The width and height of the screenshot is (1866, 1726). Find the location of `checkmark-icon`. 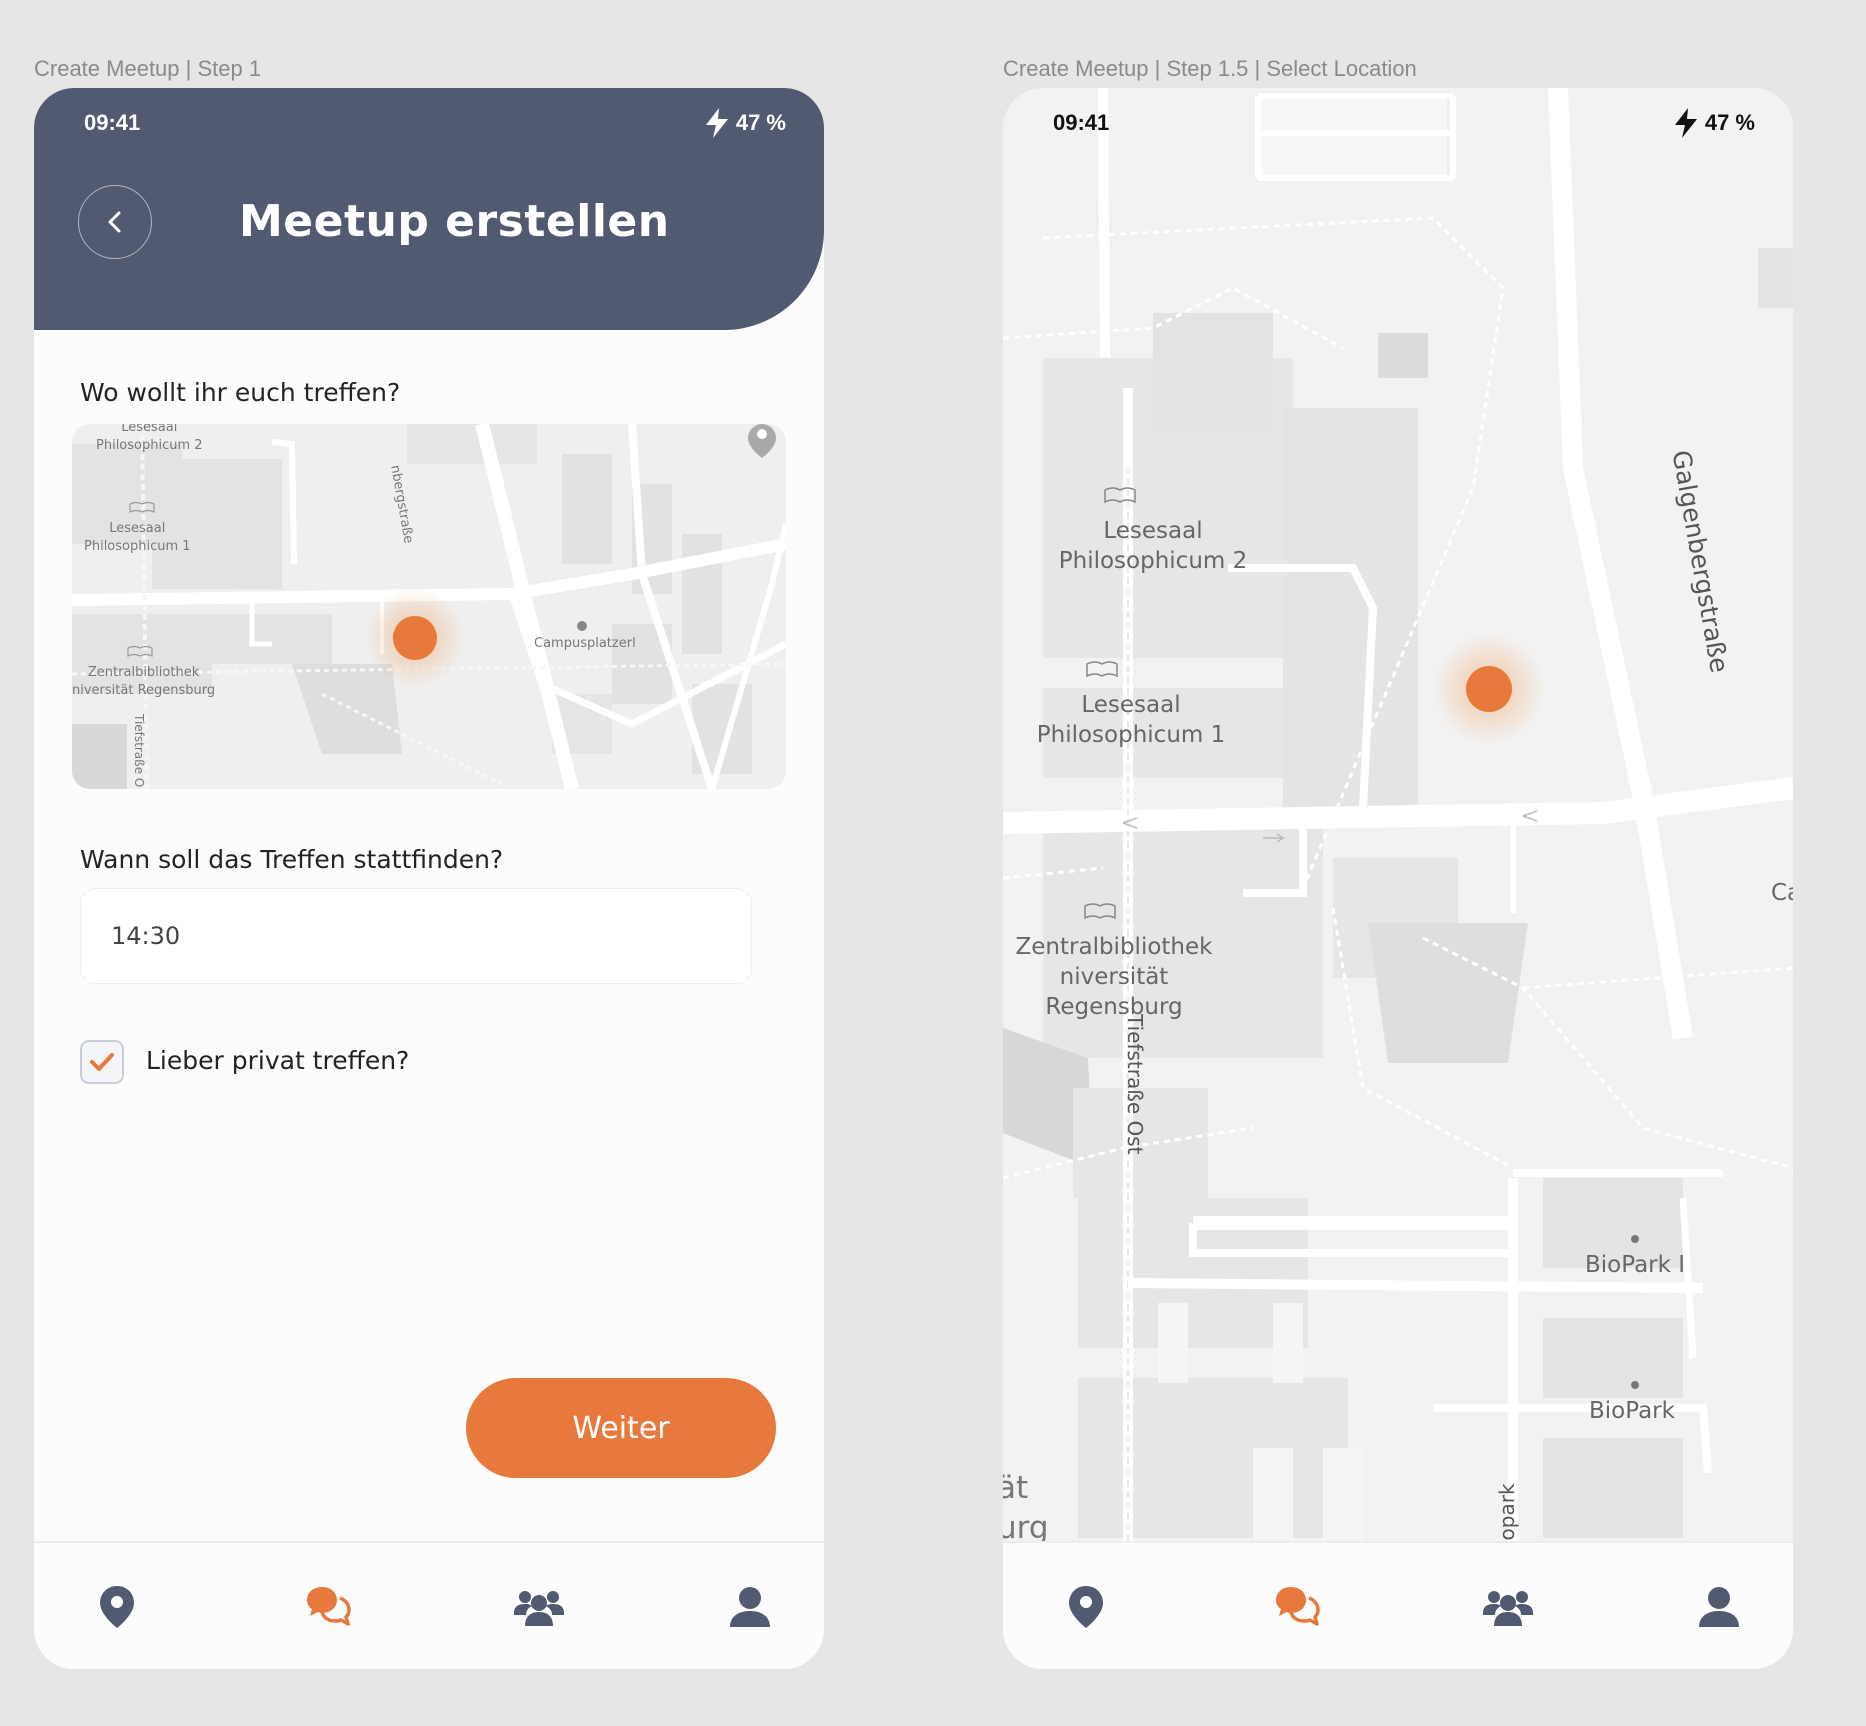

checkmark-icon is located at coordinates (102, 1062).